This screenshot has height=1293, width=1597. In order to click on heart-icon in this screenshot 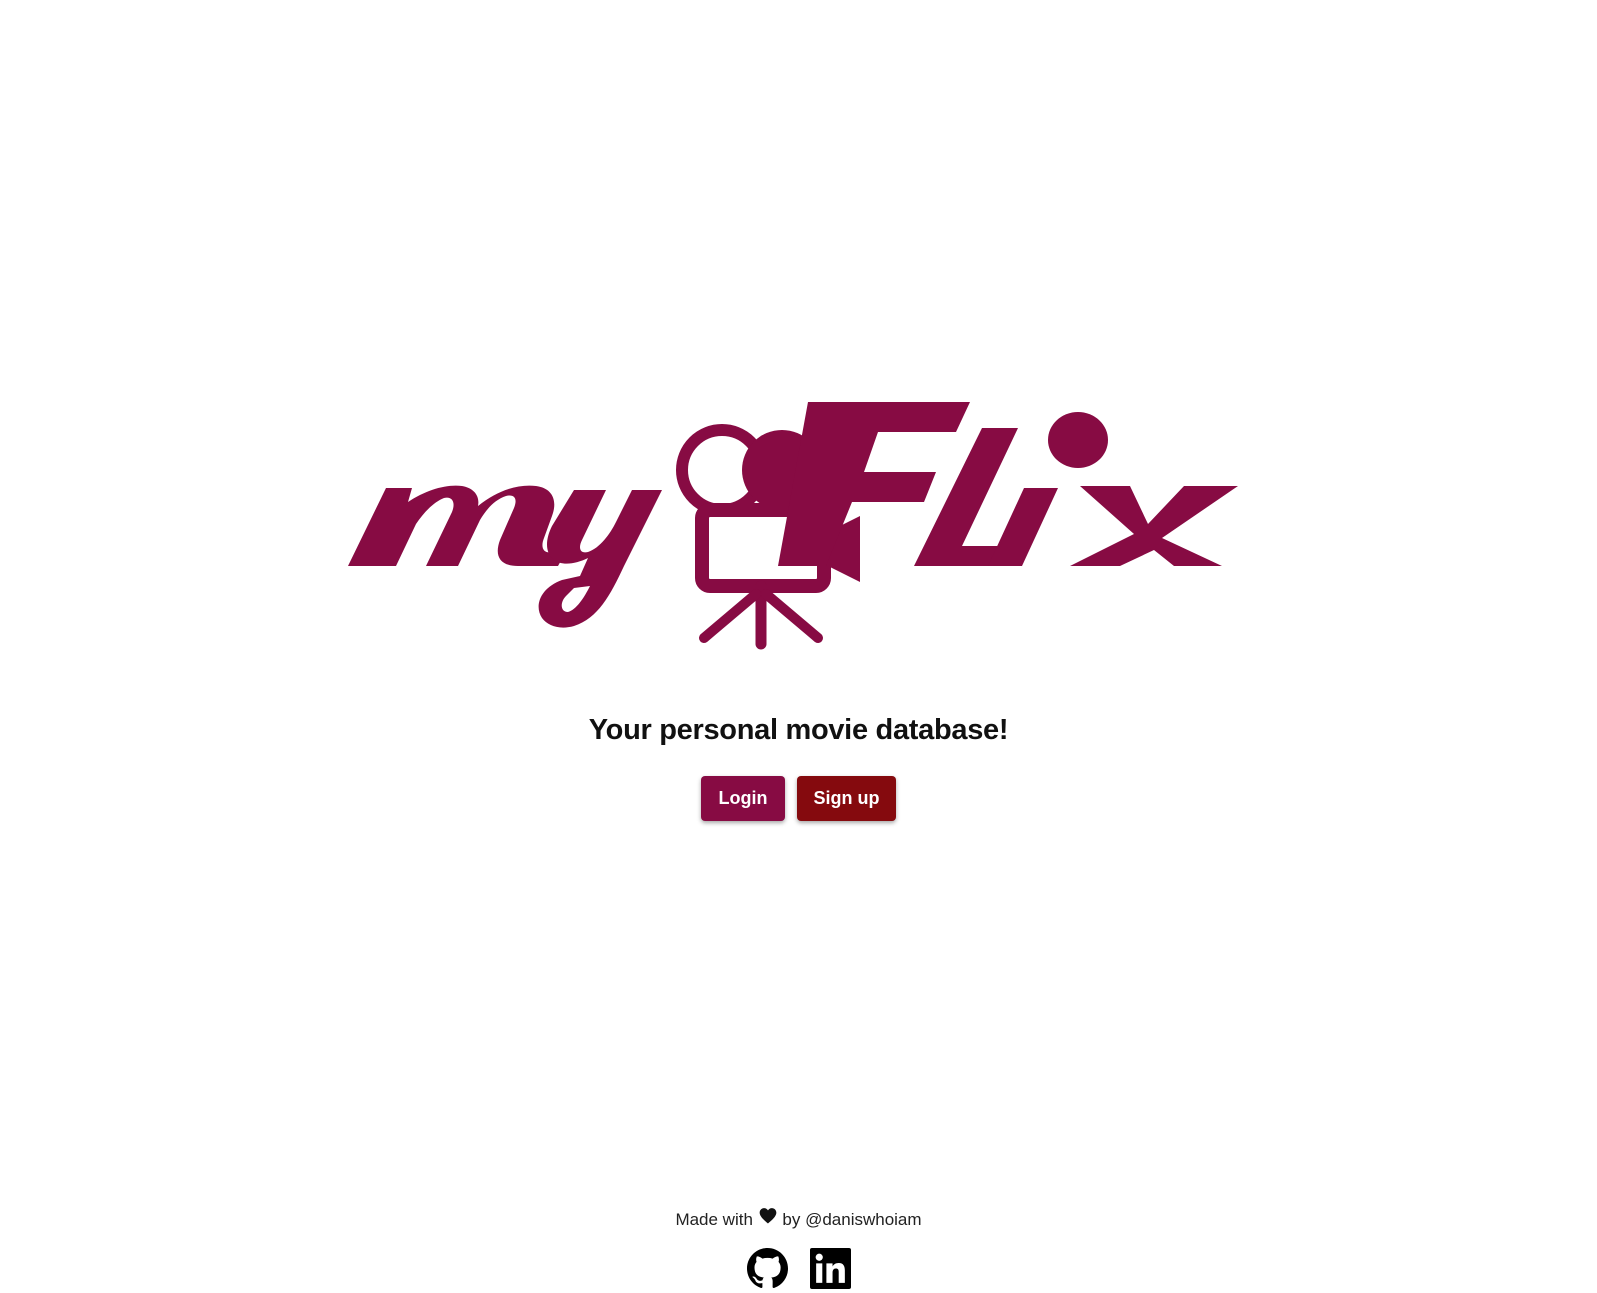, I will do `click(767, 1216)`.